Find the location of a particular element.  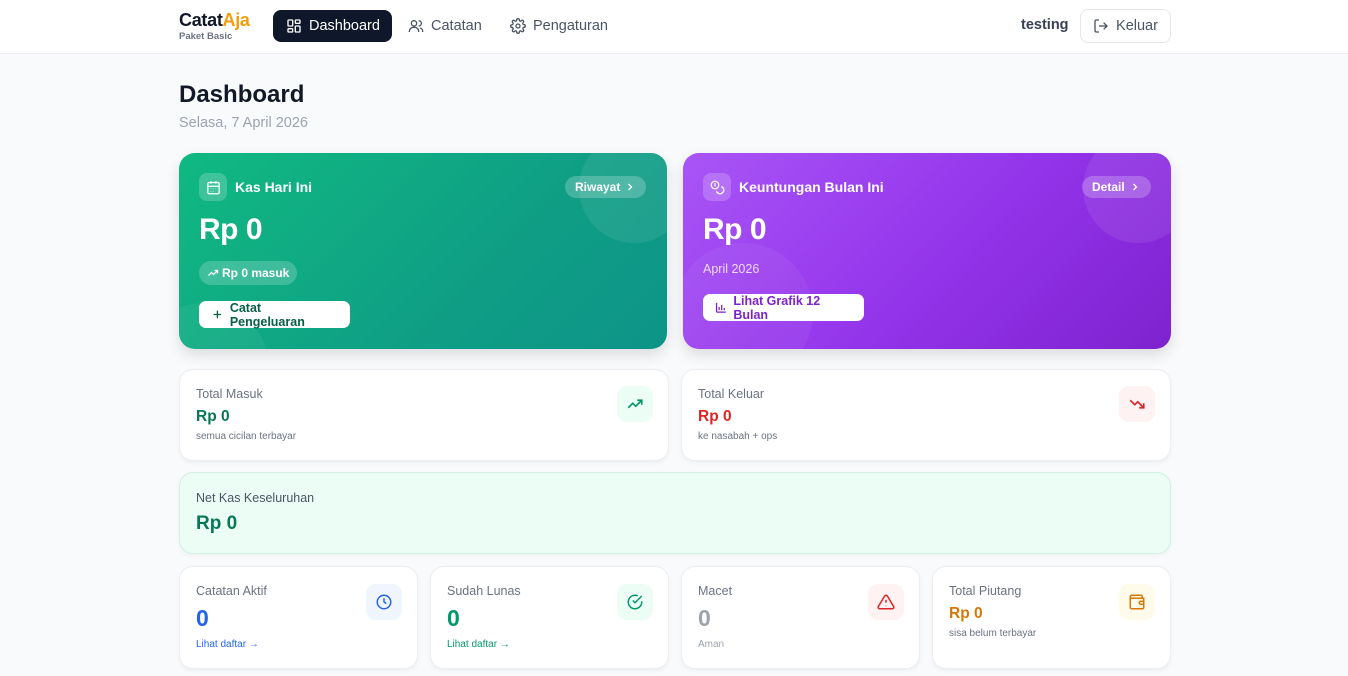

lihat-grafik-button: Lihat Grafik 12 Bulan is located at coordinates (783, 307).